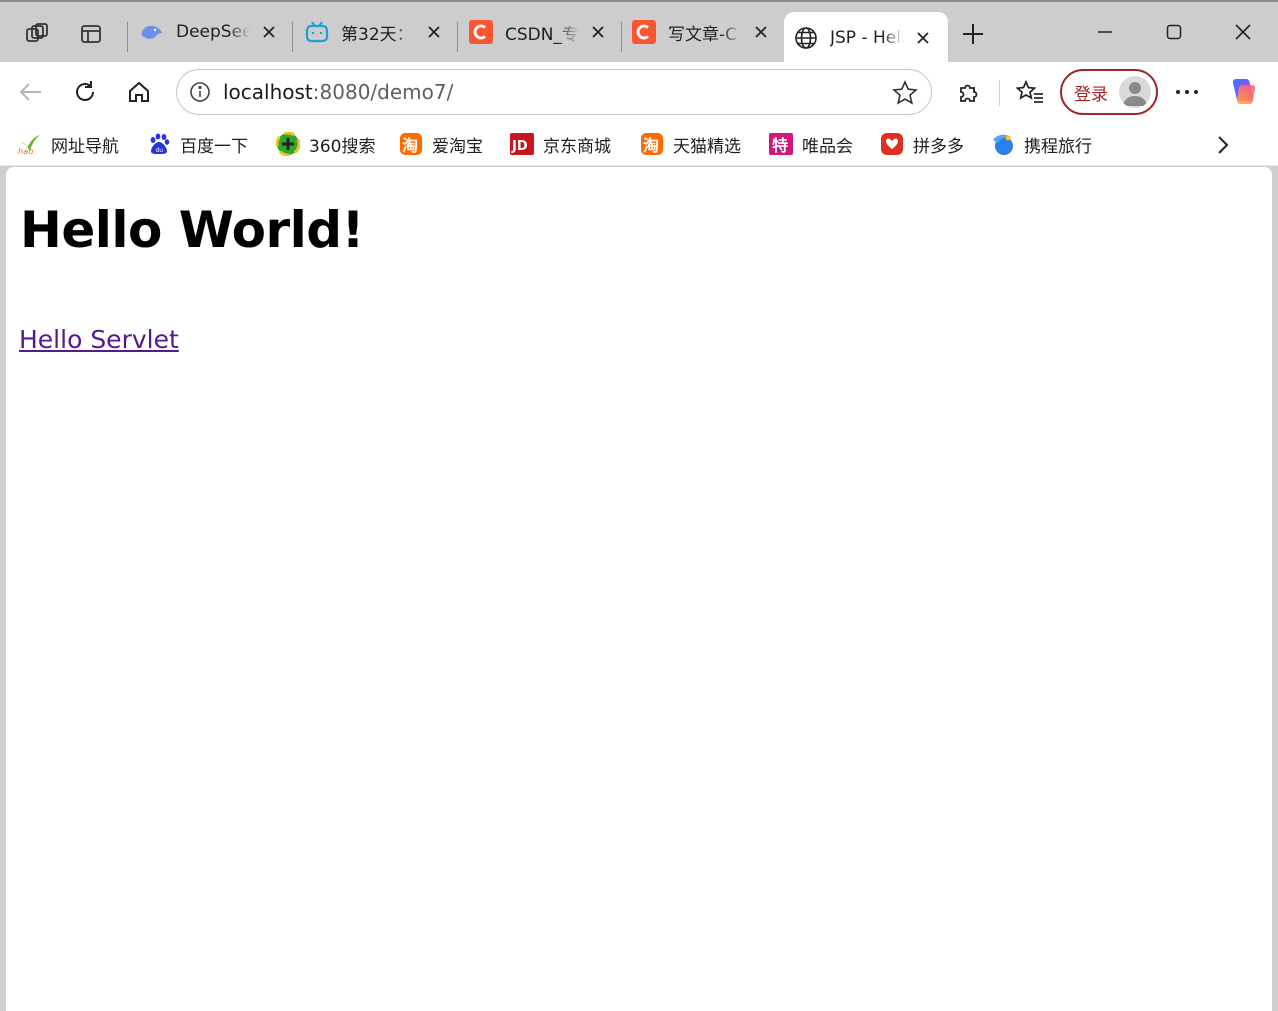 This screenshot has width=1278, height=1011. I want to click on info-icon, so click(200, 92).